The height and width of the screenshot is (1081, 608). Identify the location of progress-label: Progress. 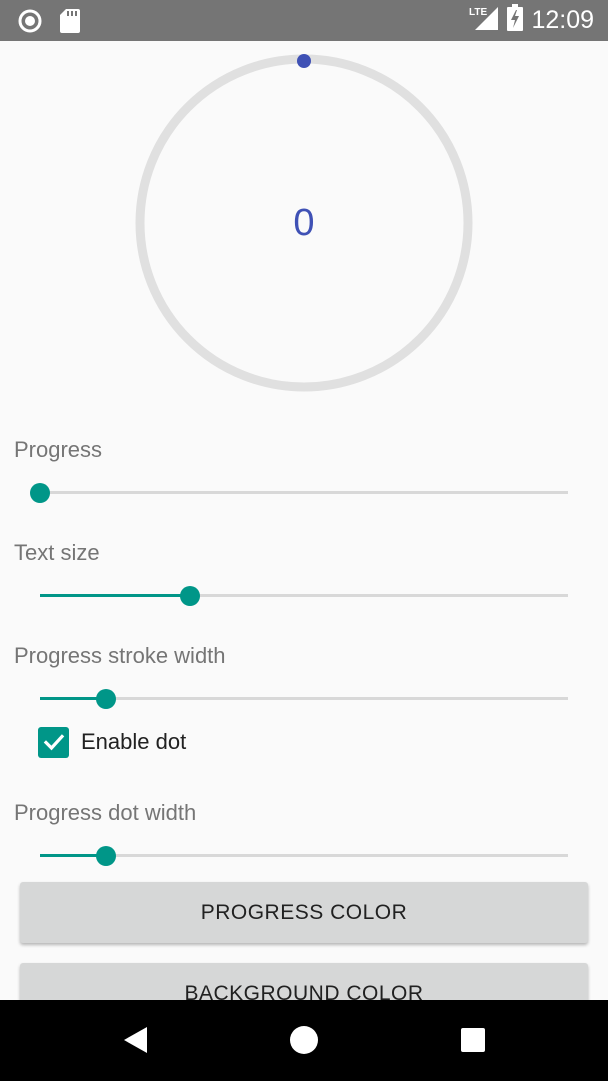
(58, 449).